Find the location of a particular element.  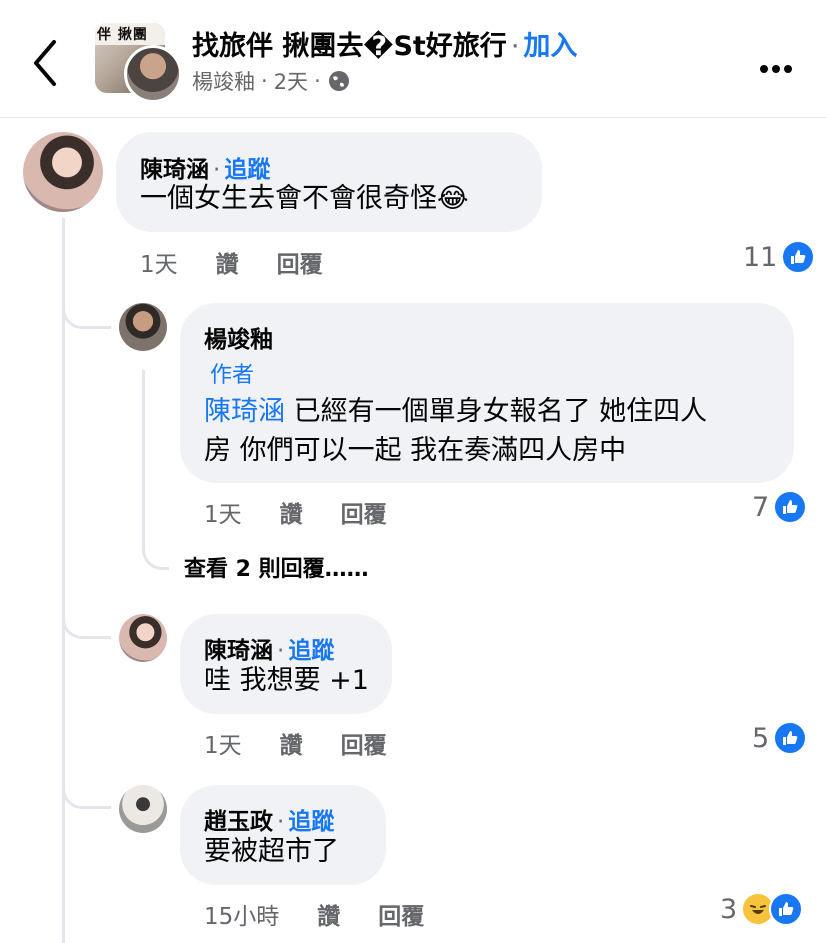

group-name: 找旅伴 揪團去�St好旅行 is located at coordinates (349, 46).